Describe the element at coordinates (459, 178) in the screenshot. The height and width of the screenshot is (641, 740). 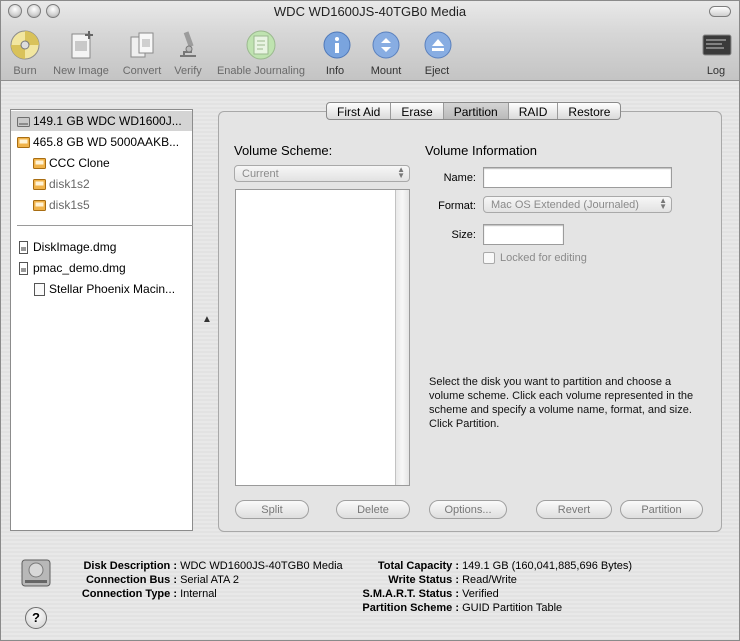
I see `name-label: Name:` at that location.